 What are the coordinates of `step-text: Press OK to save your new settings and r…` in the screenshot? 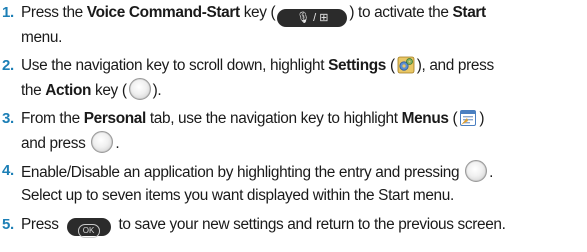 It's located at (304, 226).